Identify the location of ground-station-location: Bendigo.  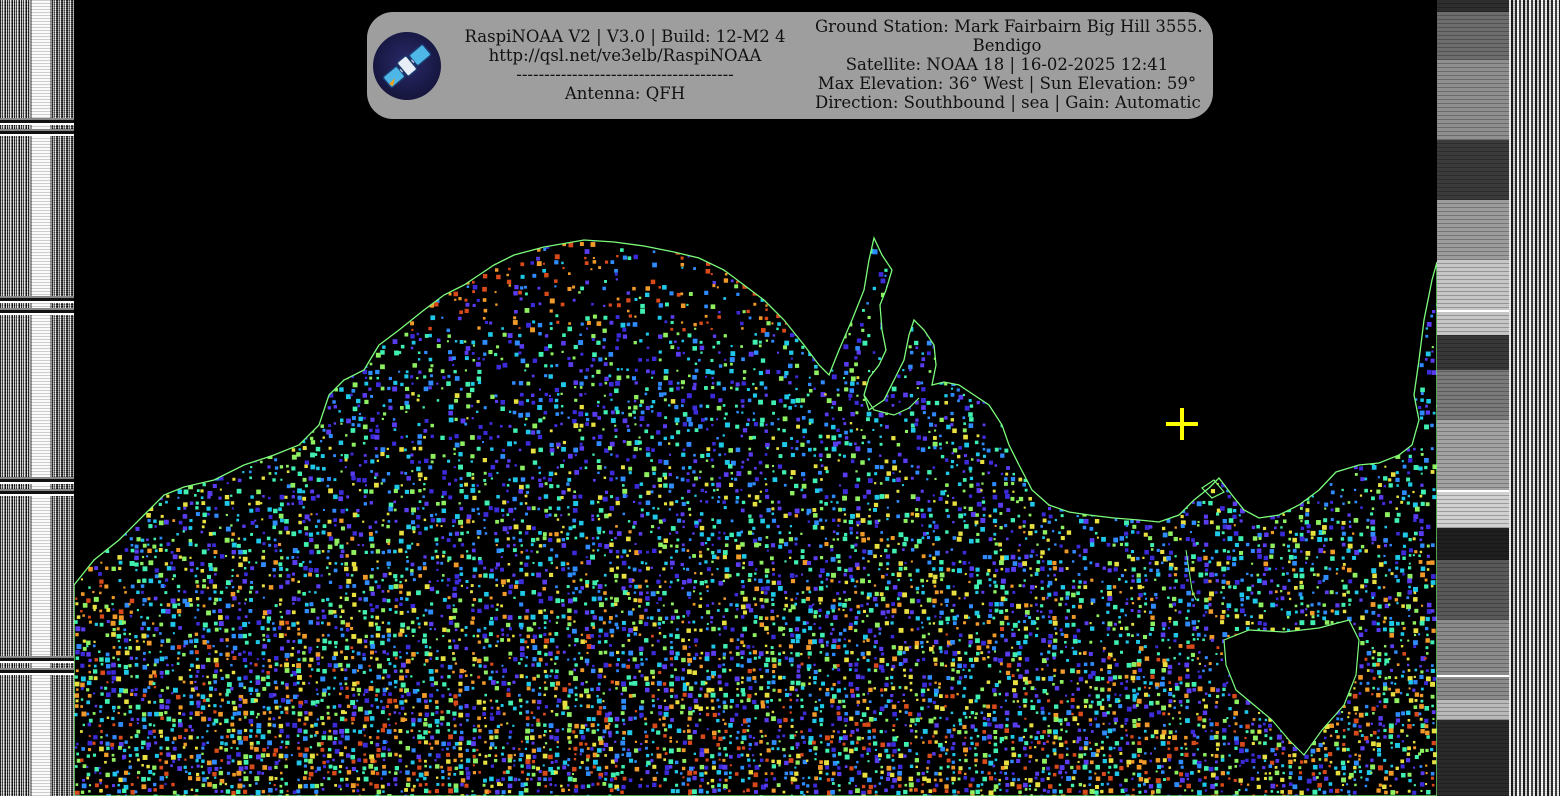
(1007, 45).